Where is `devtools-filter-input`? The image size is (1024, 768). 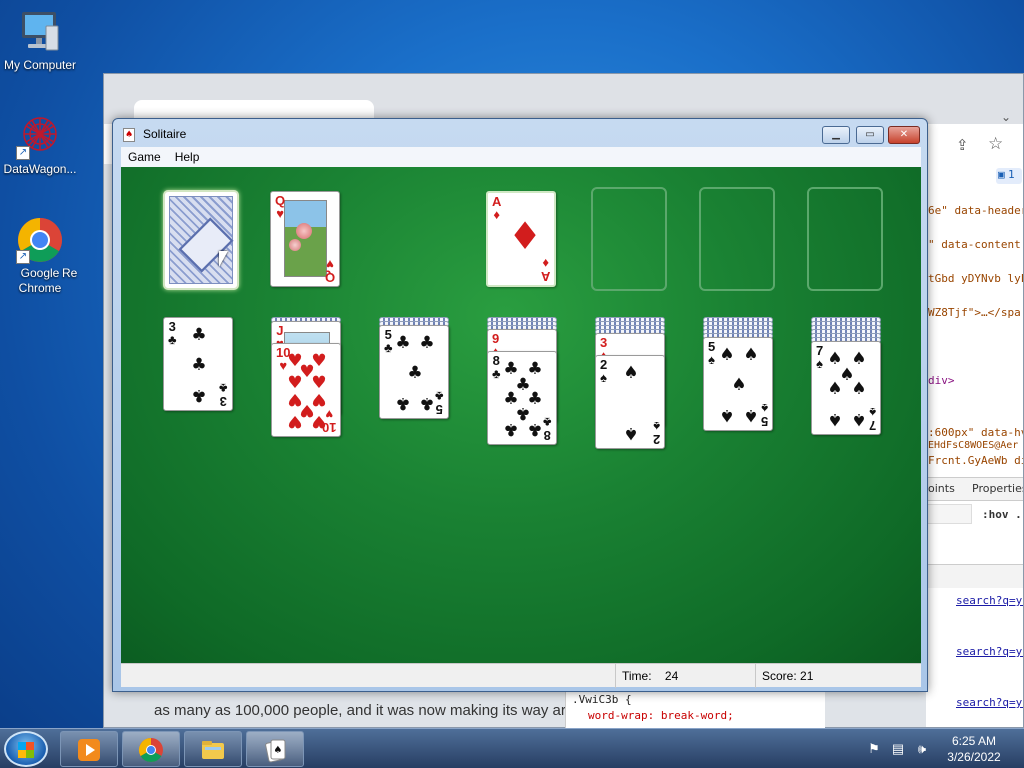 devtools-filter-input is located at coordinates (949, 514).